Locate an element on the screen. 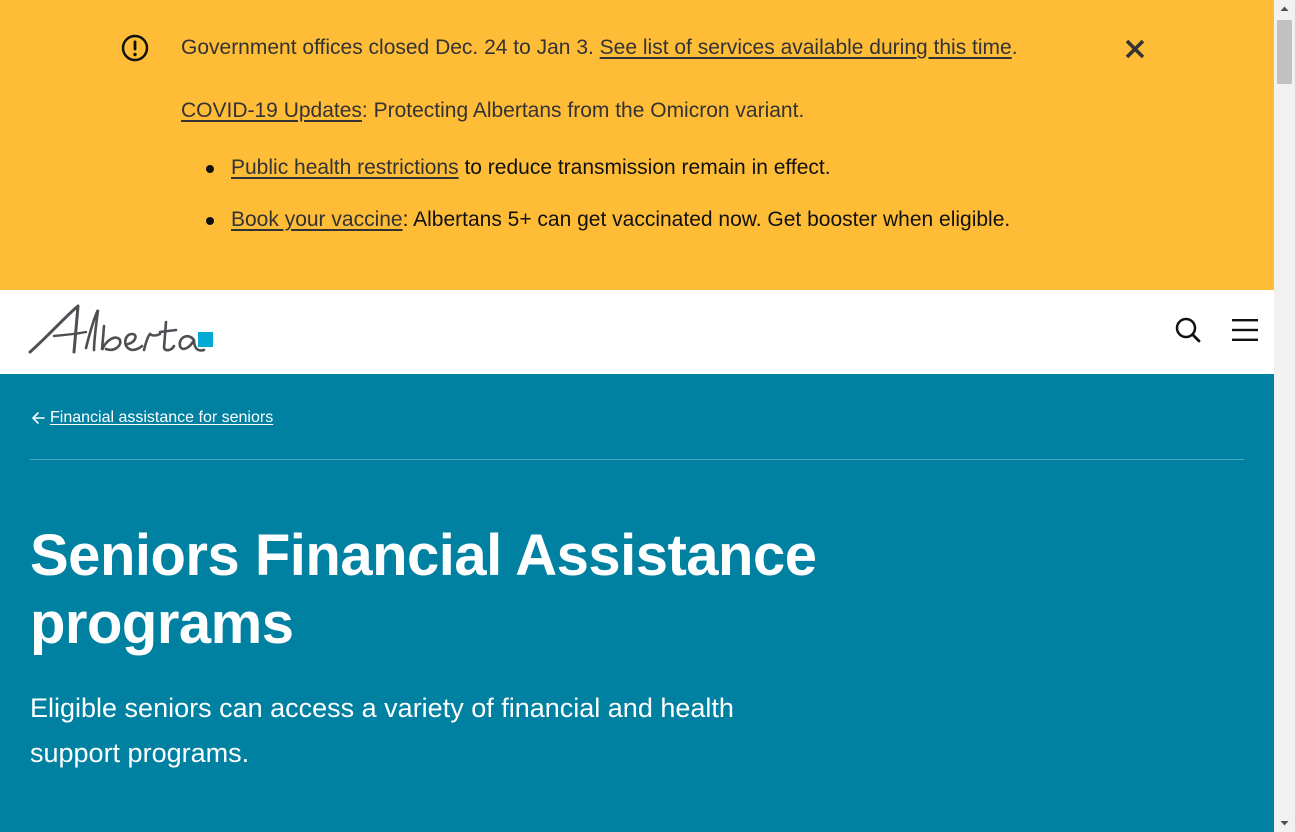 The height and width of the screenshot is (832, 1295). office-closure-period: . is located at coordinates (1014, 47).